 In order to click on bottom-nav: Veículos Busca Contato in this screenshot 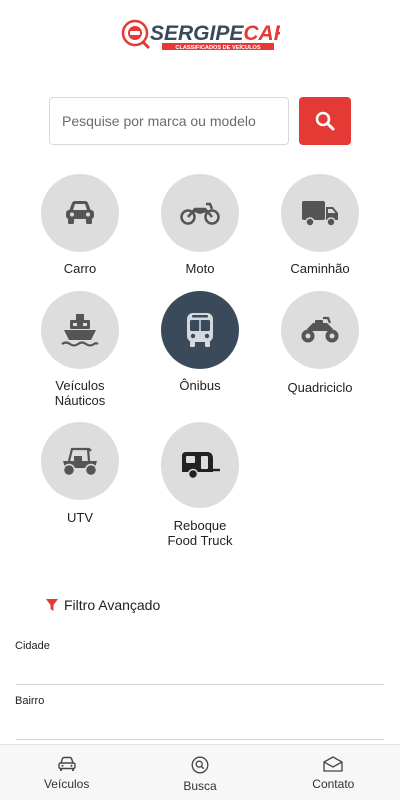, I will do `click(200, 772)`.